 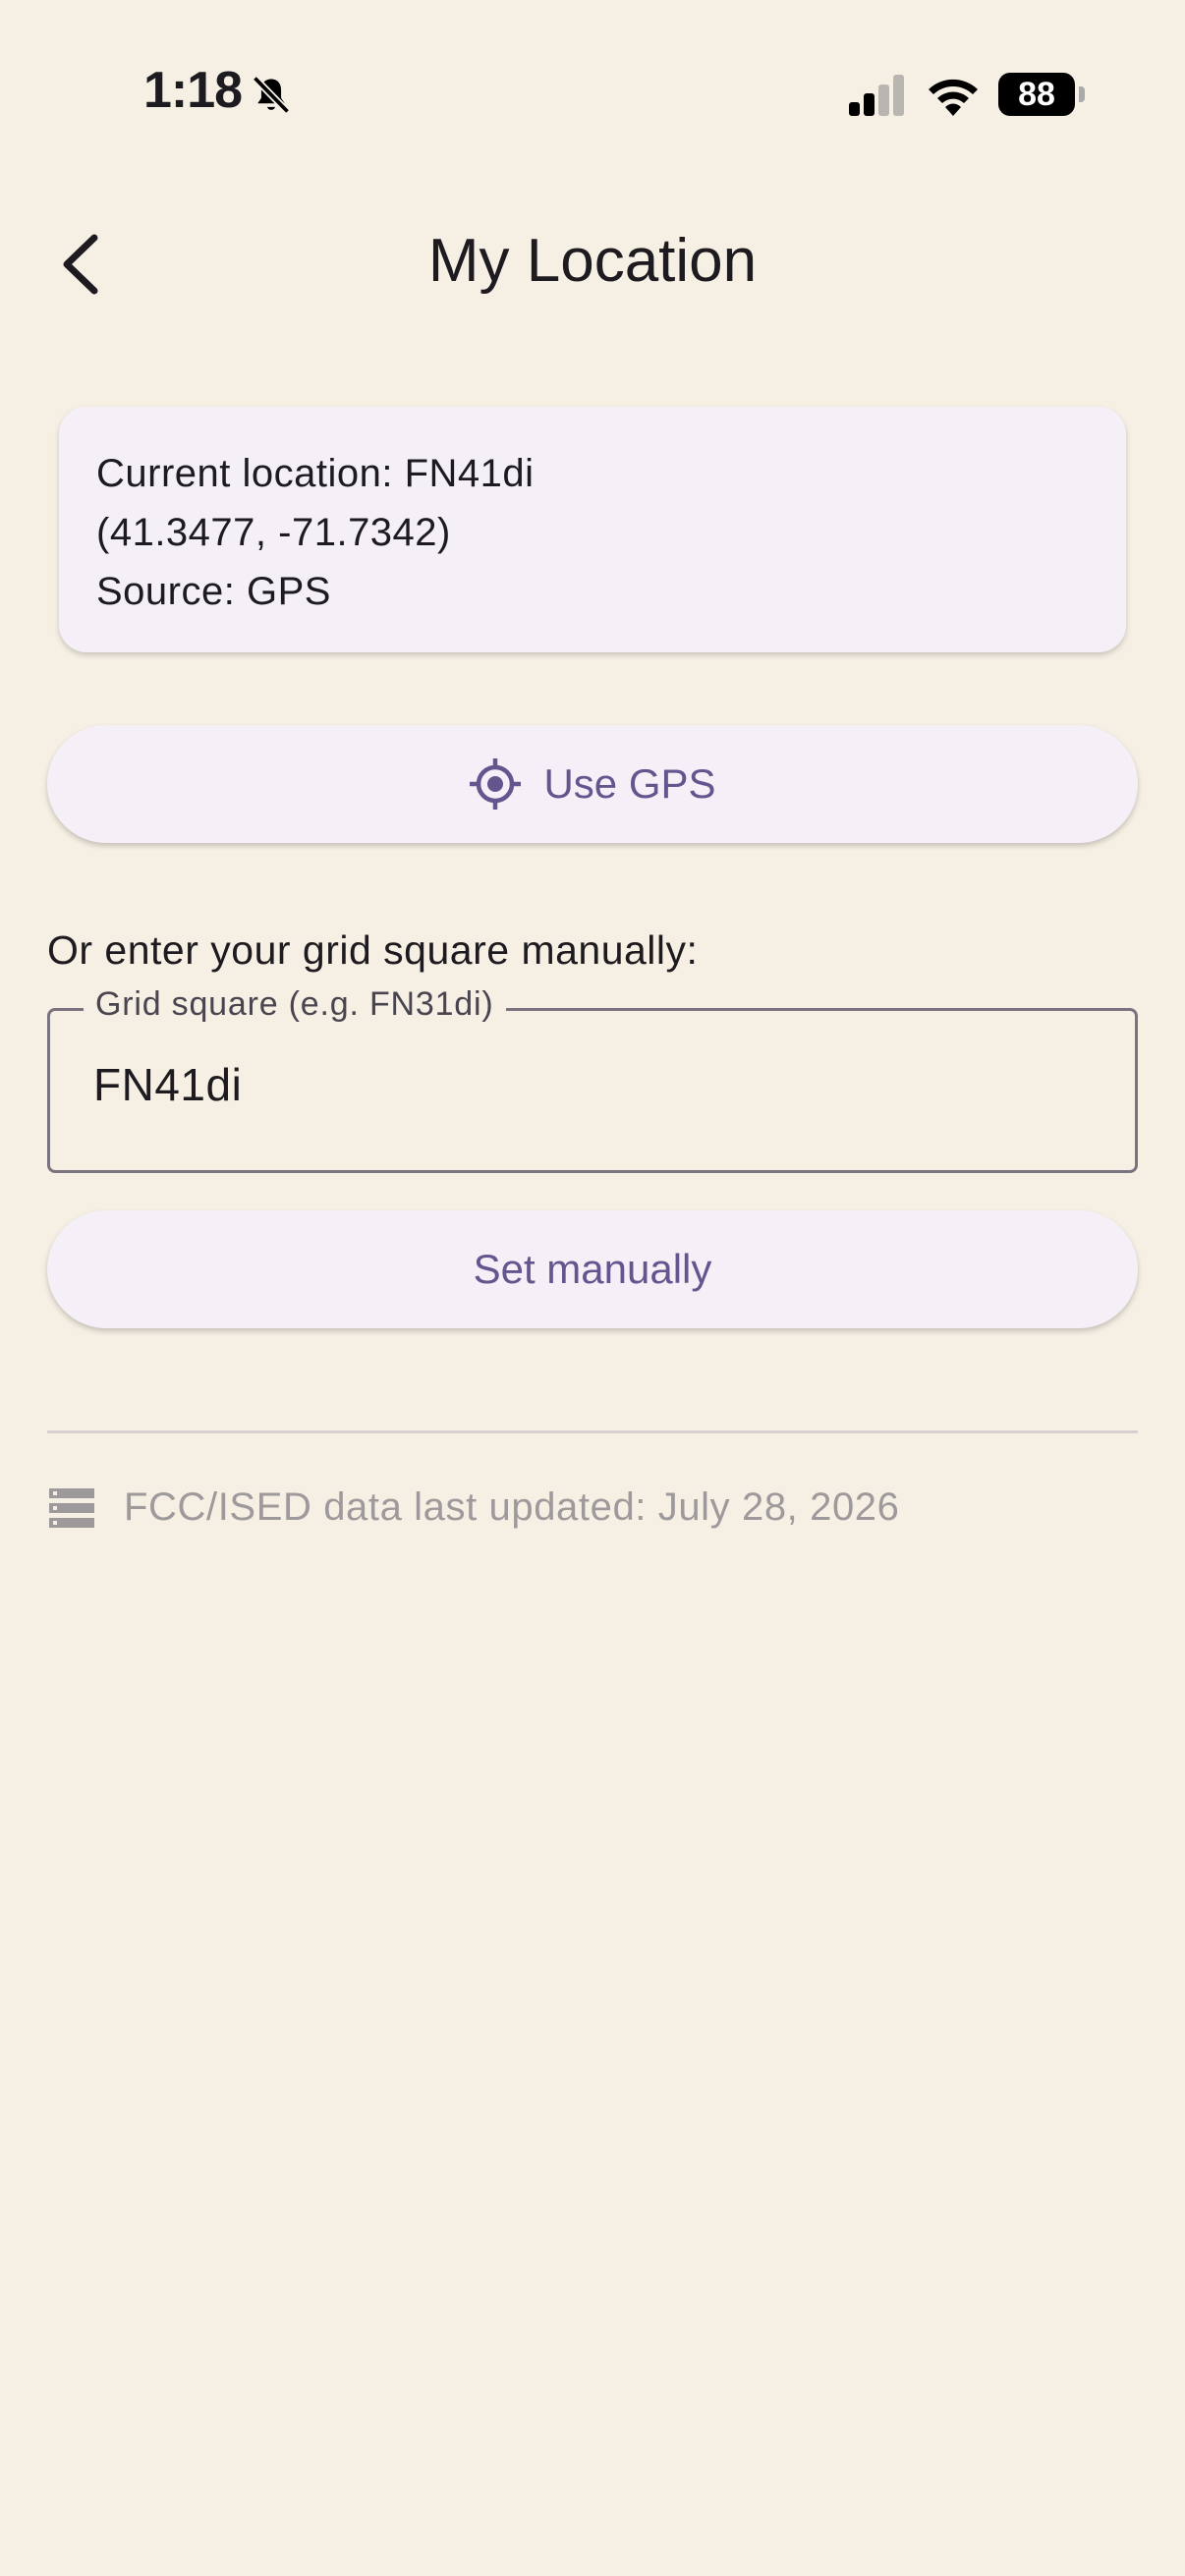 What do you see at coordinates (496, 784) in the screenshot?
I see `gps-crosshair-icon` at bounding box center [496, 784].